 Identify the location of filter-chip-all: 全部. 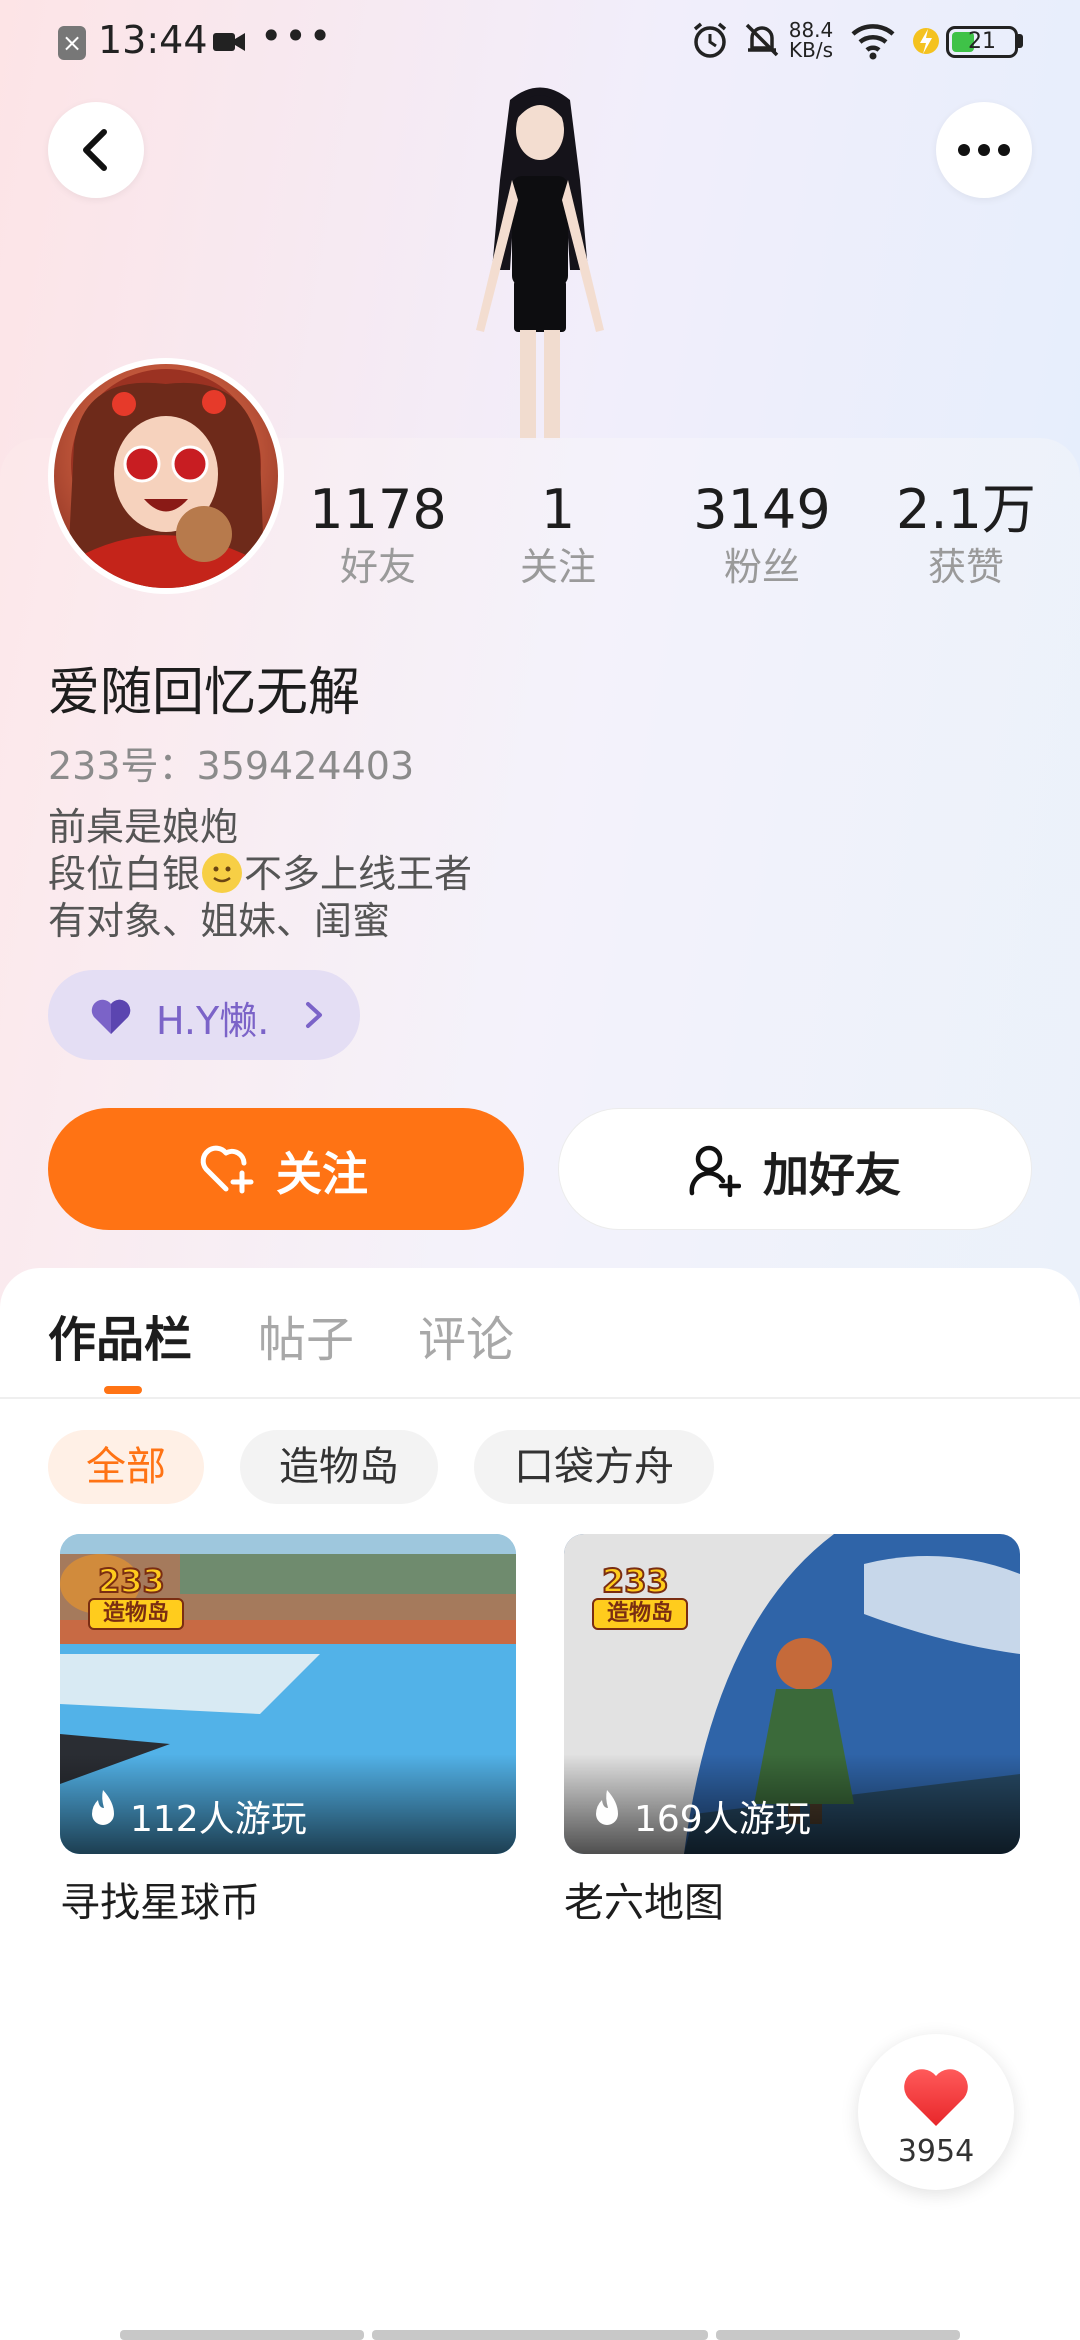
(126, 1467).